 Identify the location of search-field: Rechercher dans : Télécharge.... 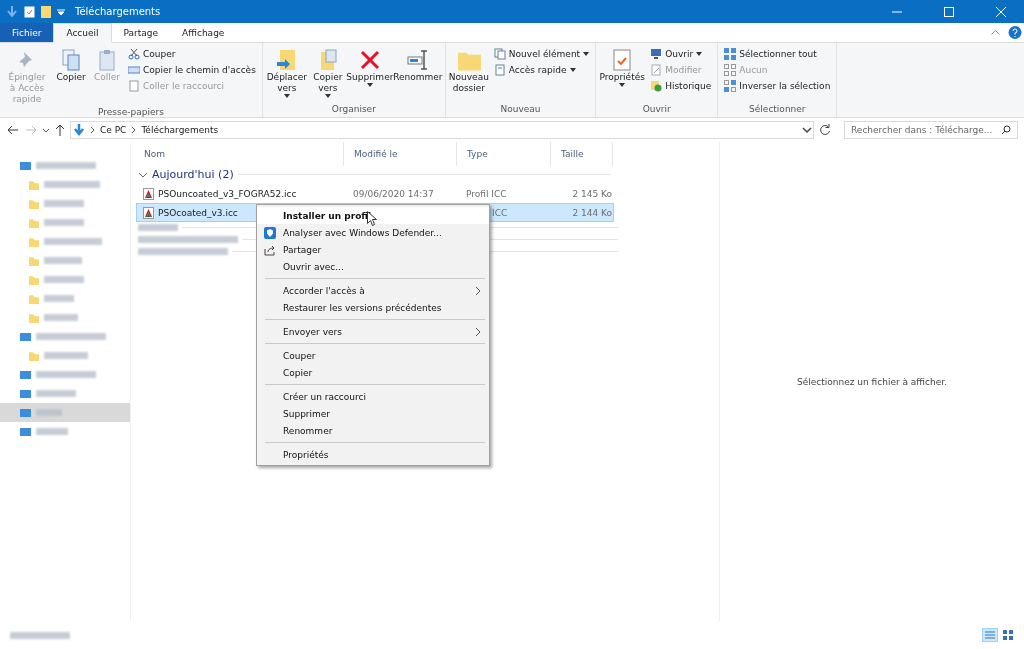
(931, 130).